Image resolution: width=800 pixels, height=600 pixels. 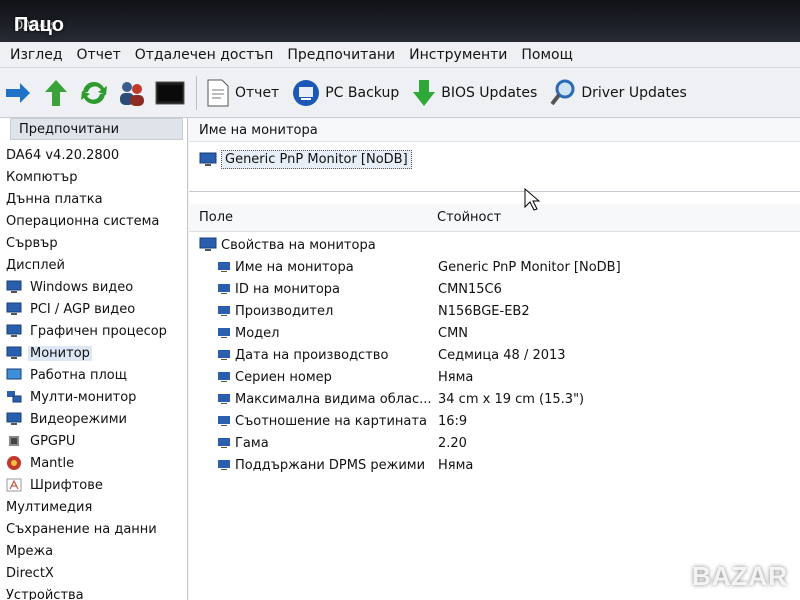 I want to click on tree-item-fonts: Шрифтове, so click(x=93, y=485).